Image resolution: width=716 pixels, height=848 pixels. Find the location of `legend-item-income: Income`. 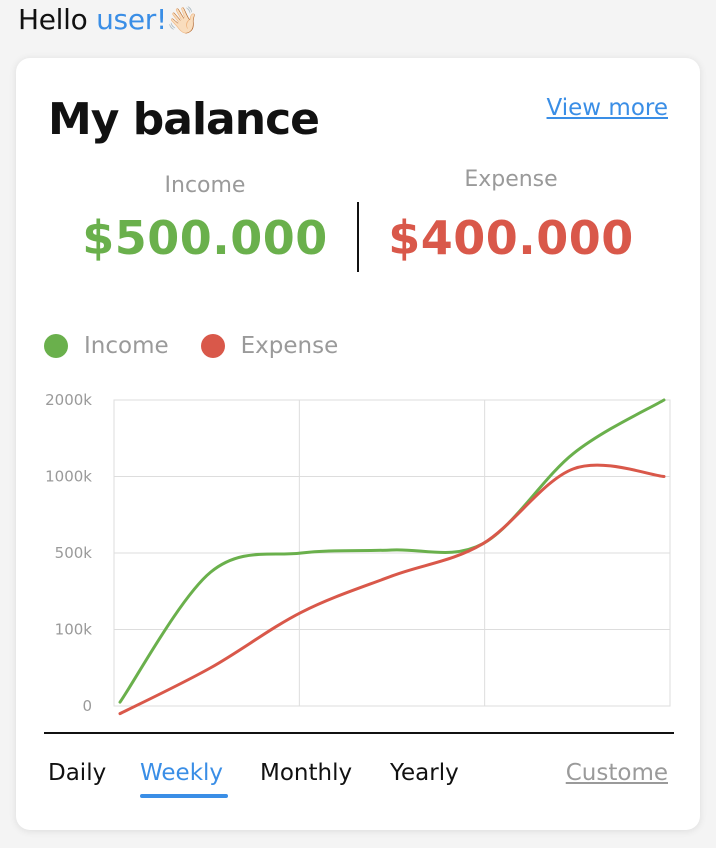

legend-item-income: Income is located at coordinates (106, 346).